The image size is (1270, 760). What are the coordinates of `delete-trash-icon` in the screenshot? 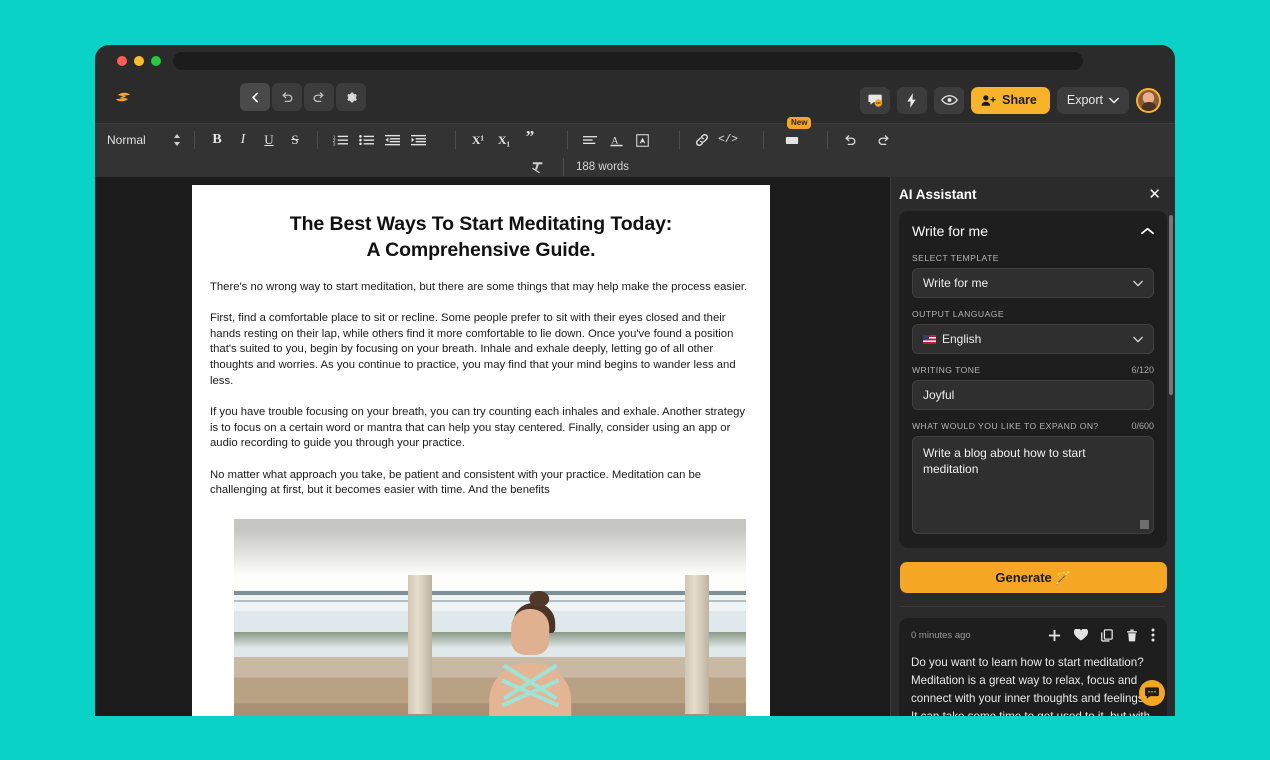 It's located at (1132, 635).